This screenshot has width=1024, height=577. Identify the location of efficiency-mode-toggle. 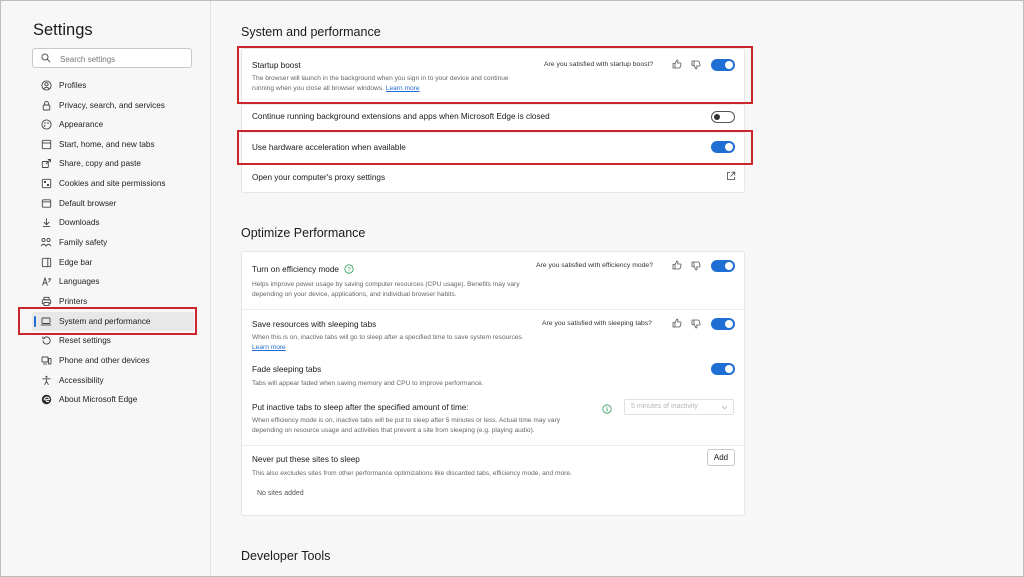
(723, 266).